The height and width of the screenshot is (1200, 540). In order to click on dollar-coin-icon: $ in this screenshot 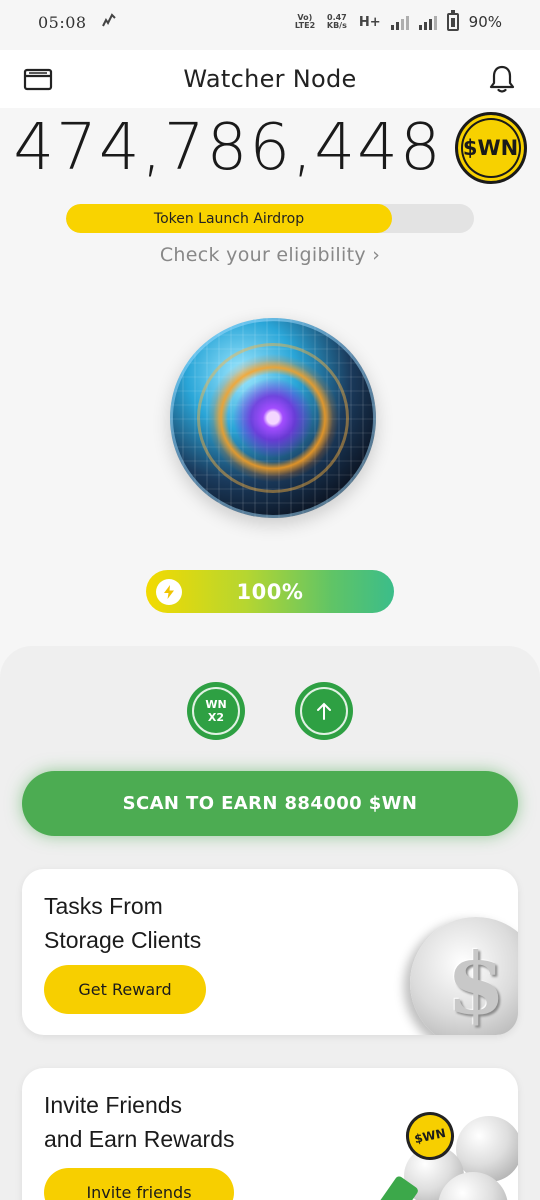, I will do `click(464, 976)`.